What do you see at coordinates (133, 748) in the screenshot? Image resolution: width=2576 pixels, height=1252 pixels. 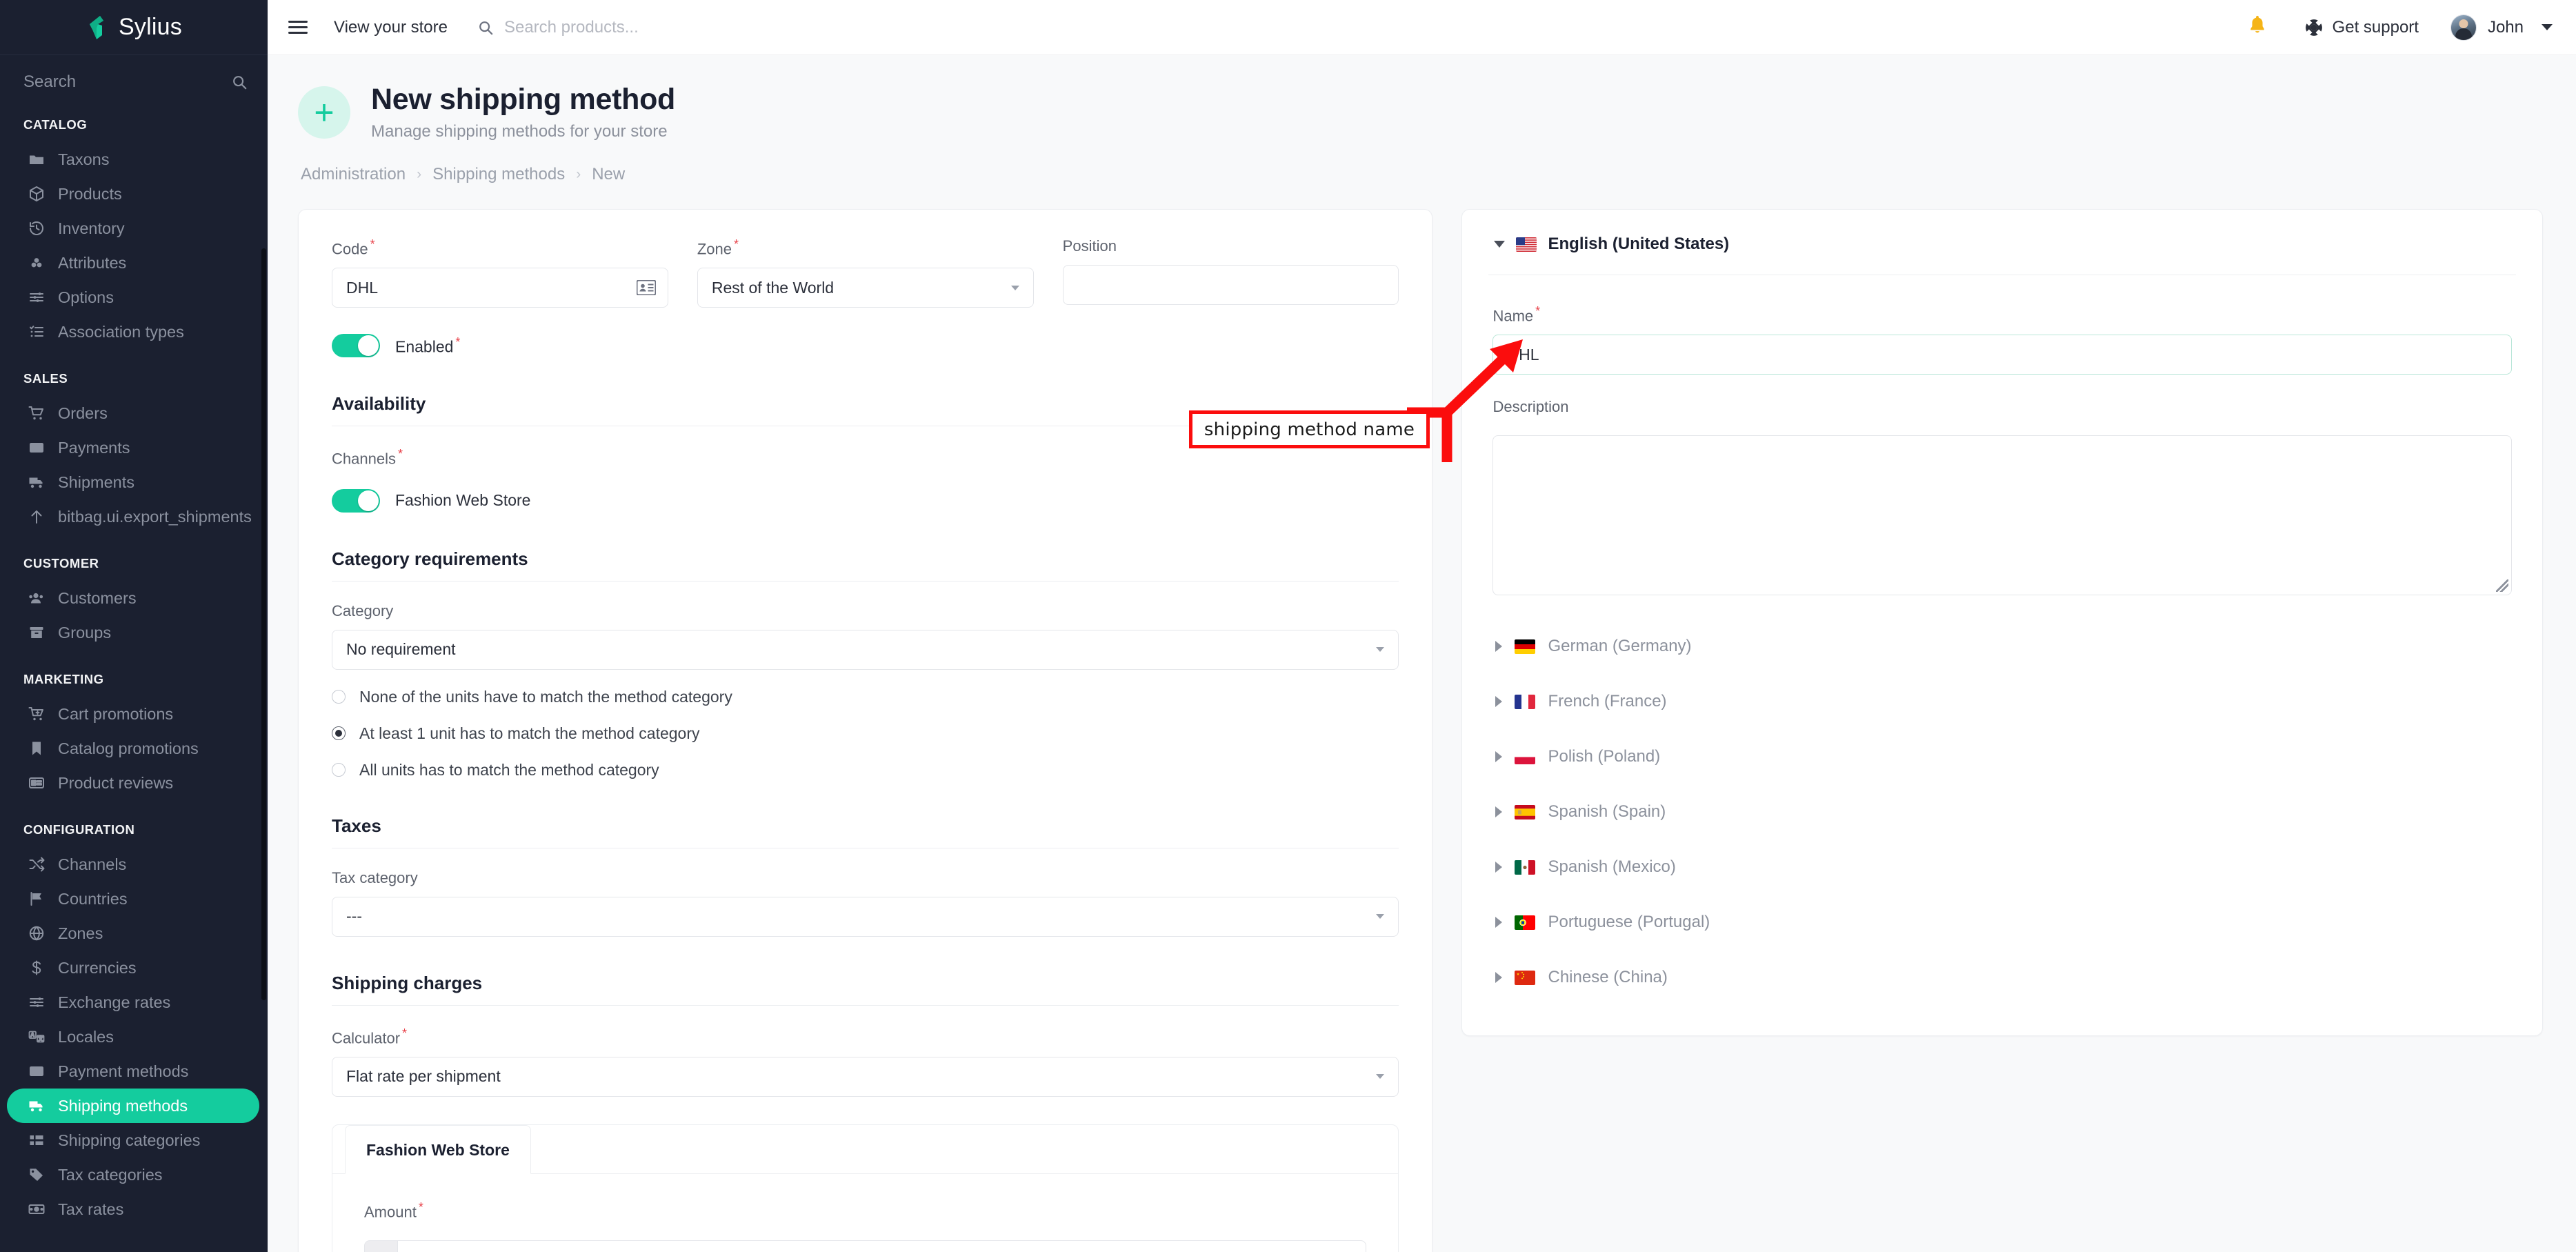 I see `sidebar-item-catalog-promotions: Catalog promotions` at bounding box center [133, 748].